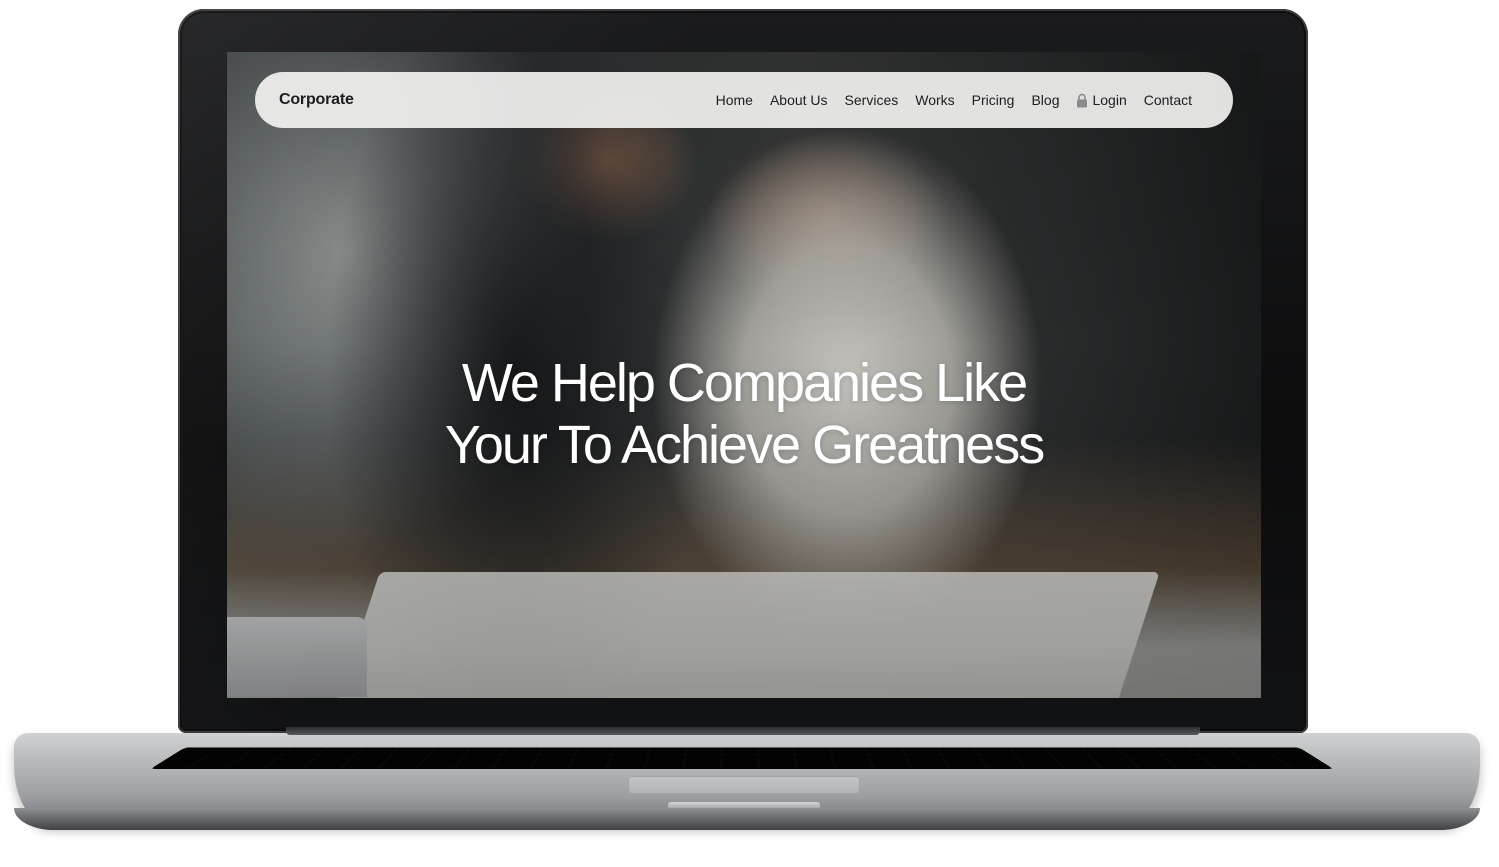 This screenshot has height=867, width=1499. Describe the element at coordinates (993, 100) in the screenshot. I see `nav-link-pricing: Pricing` at that location.